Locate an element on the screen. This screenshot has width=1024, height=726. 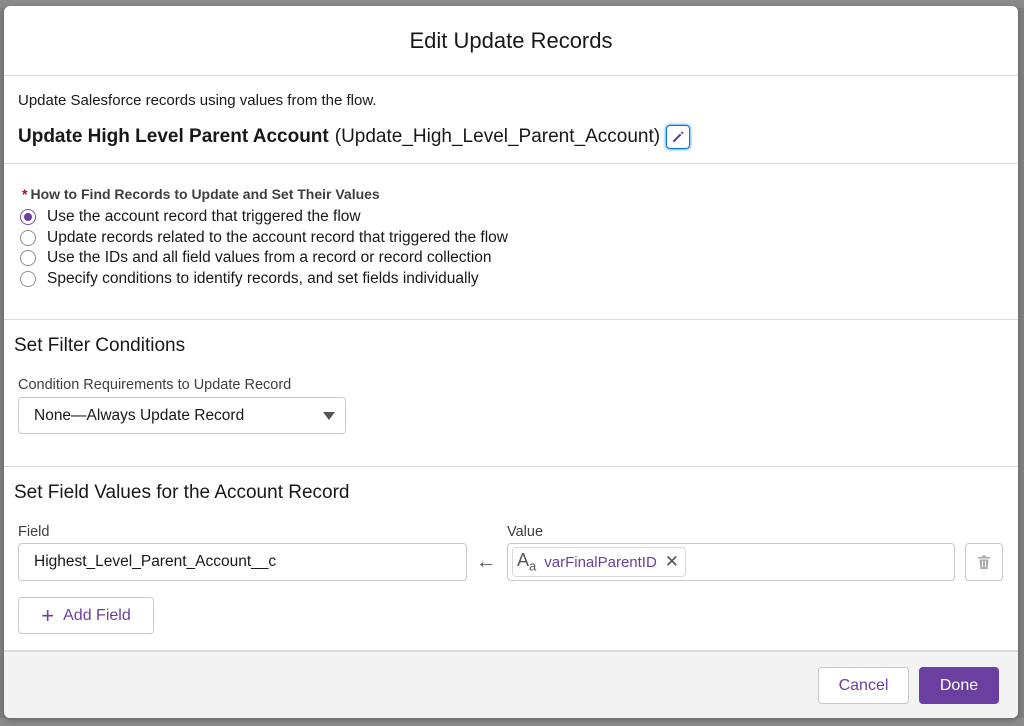
value-pill-text: varFinalParentID is located at coordinates (600, 562).